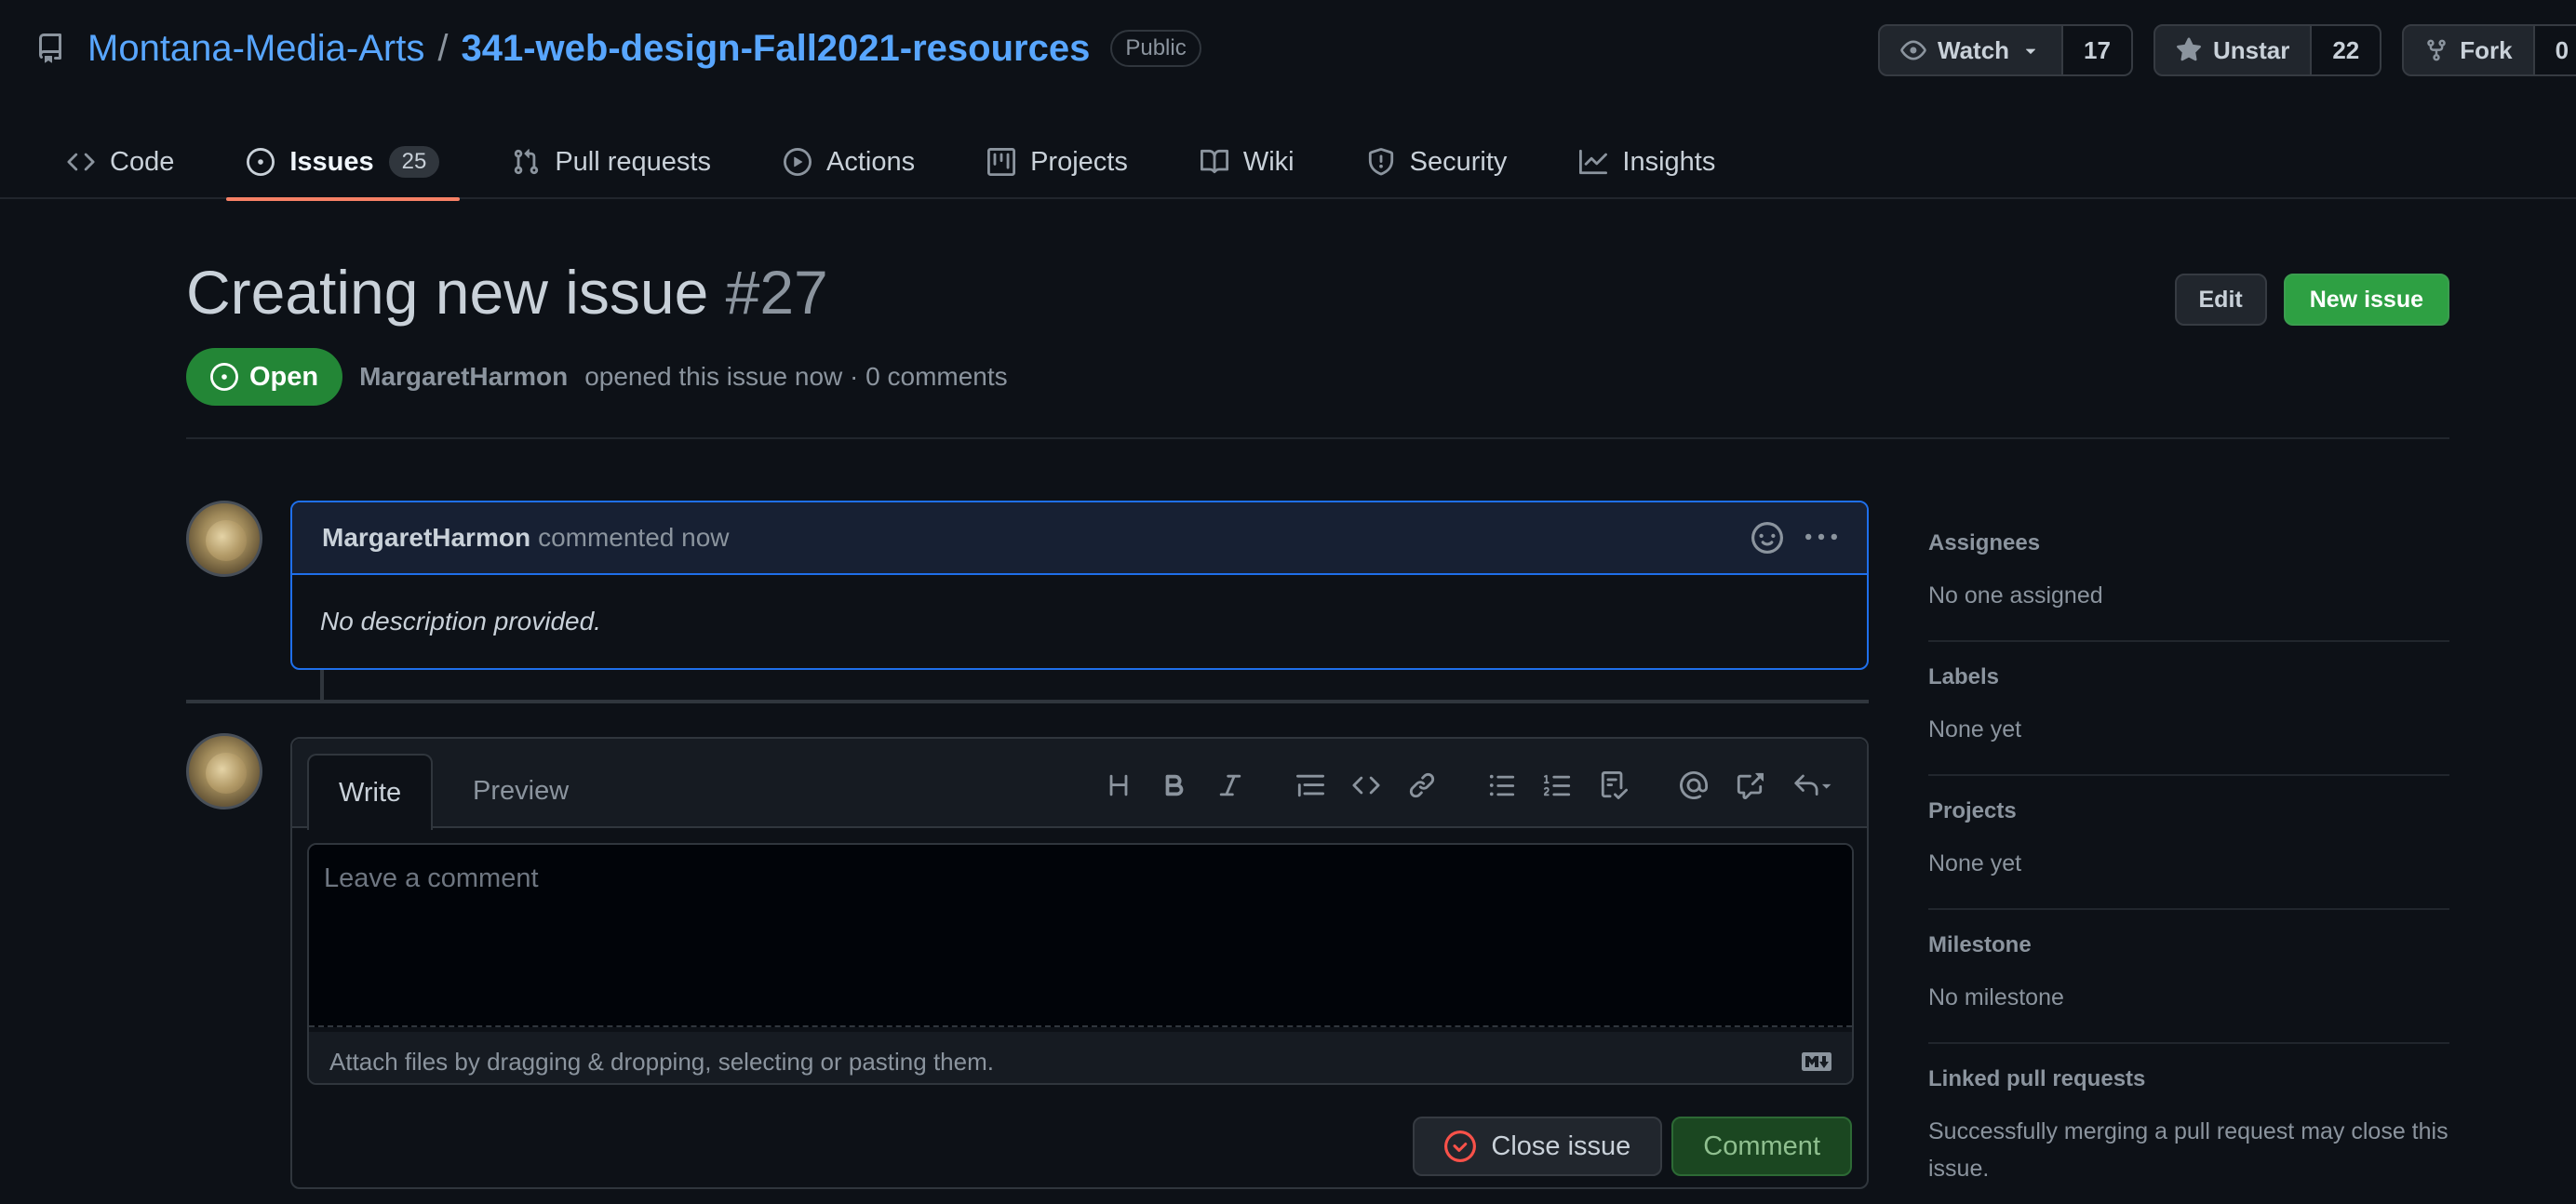 The image size is (2576, 1204). I want to click on sidebar-assignees: Assignees No one assigned, so click(2188, 576).